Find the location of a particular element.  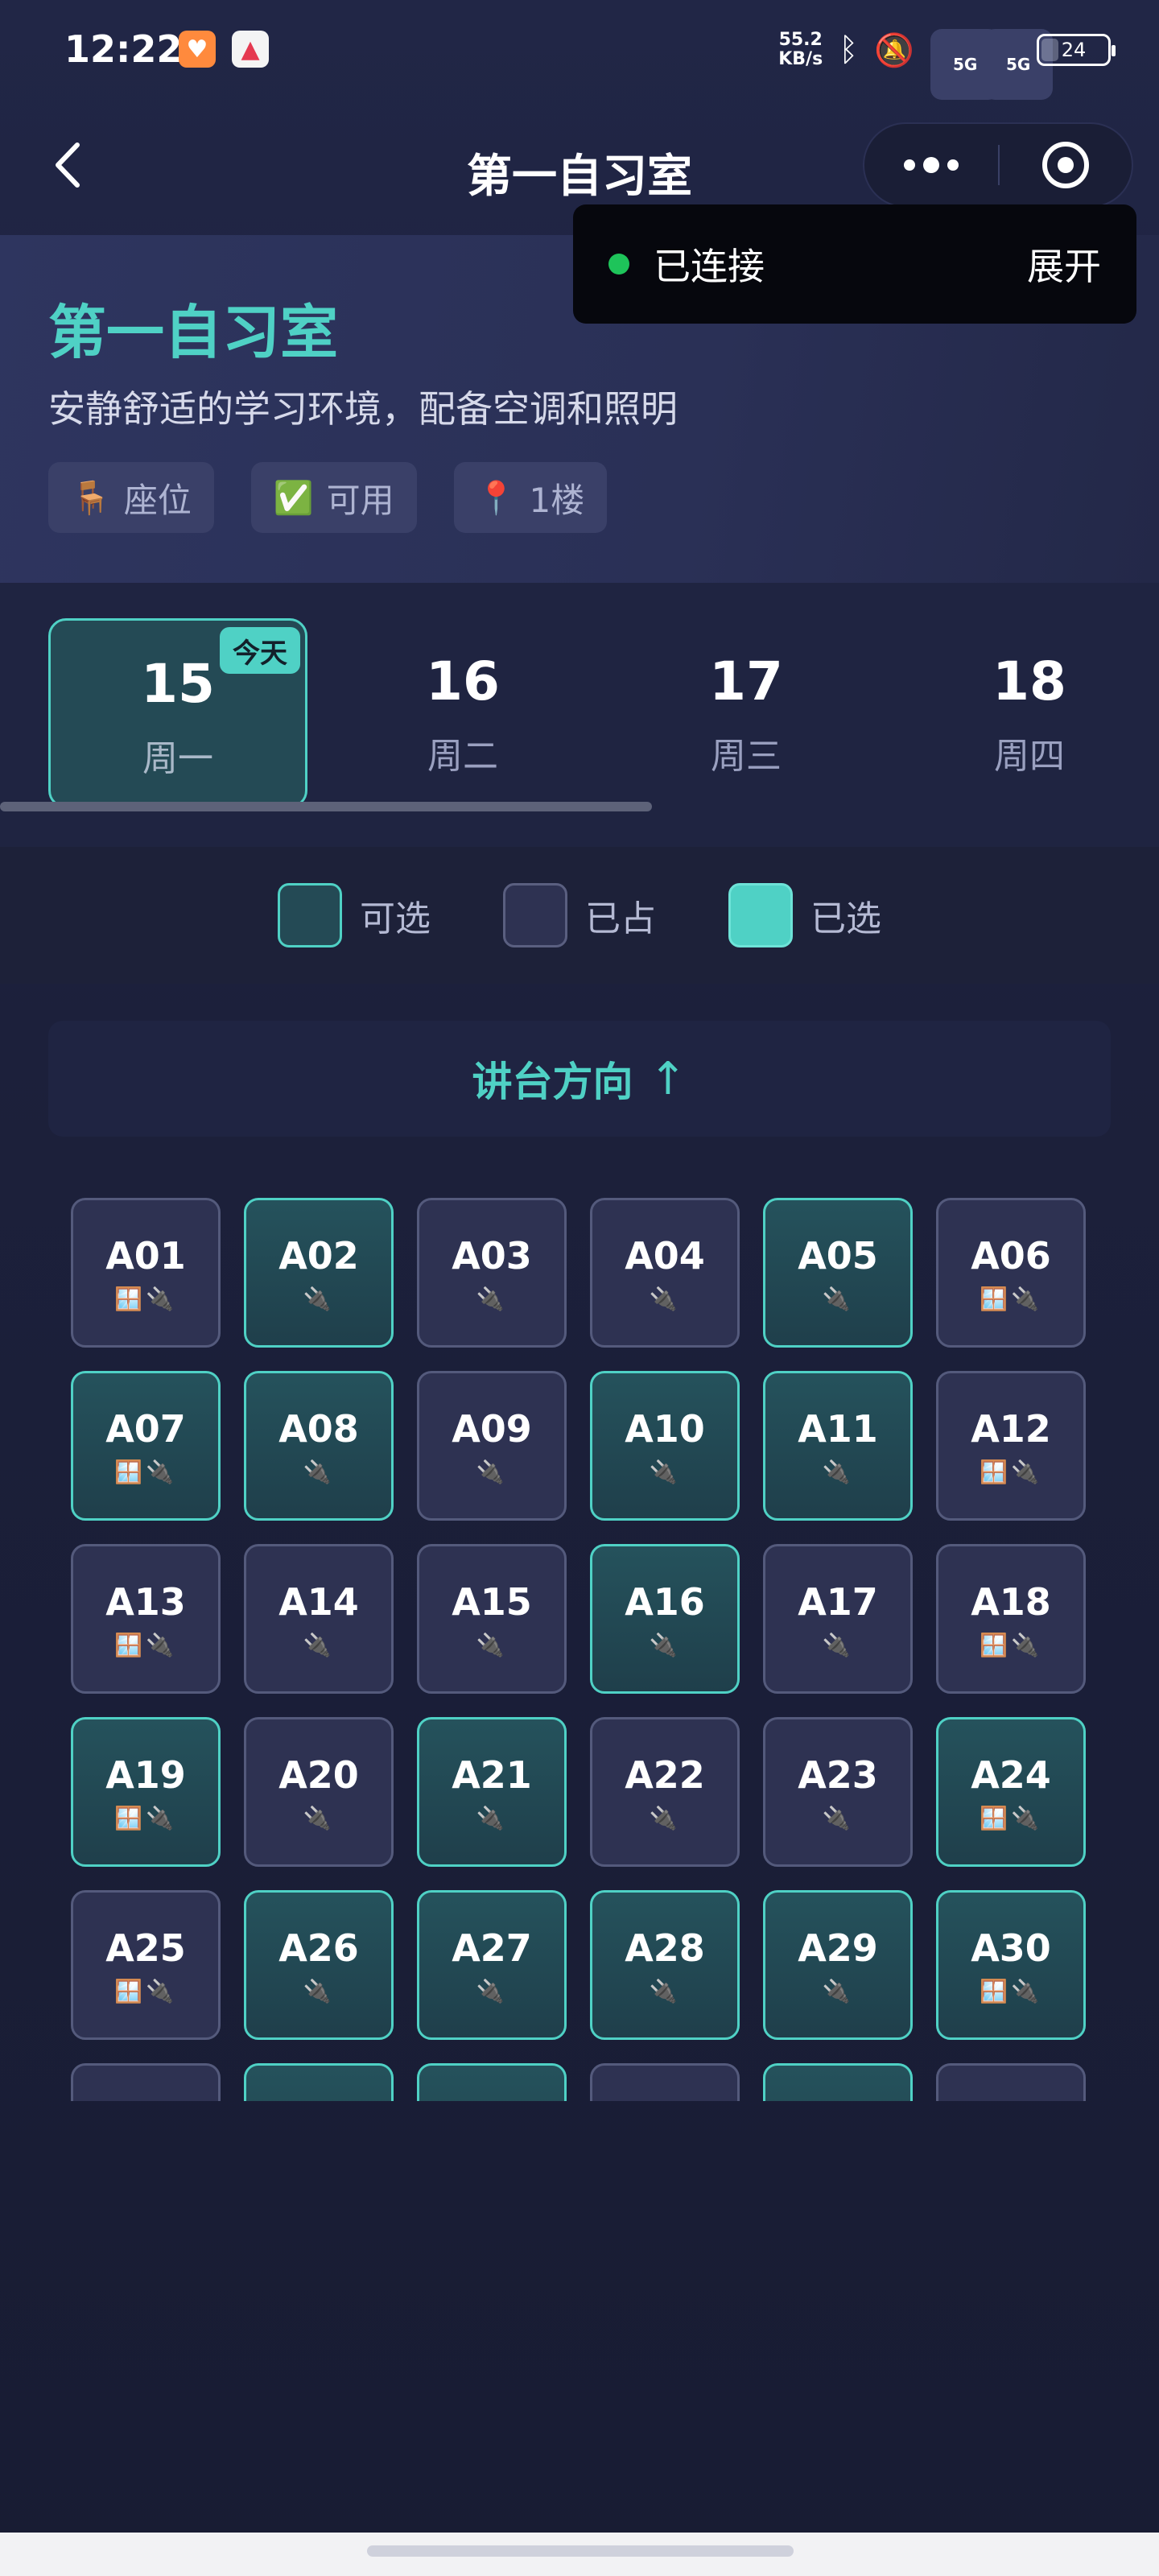

seat-a15: A15 🔌 is located at coordinates (492, 1619).